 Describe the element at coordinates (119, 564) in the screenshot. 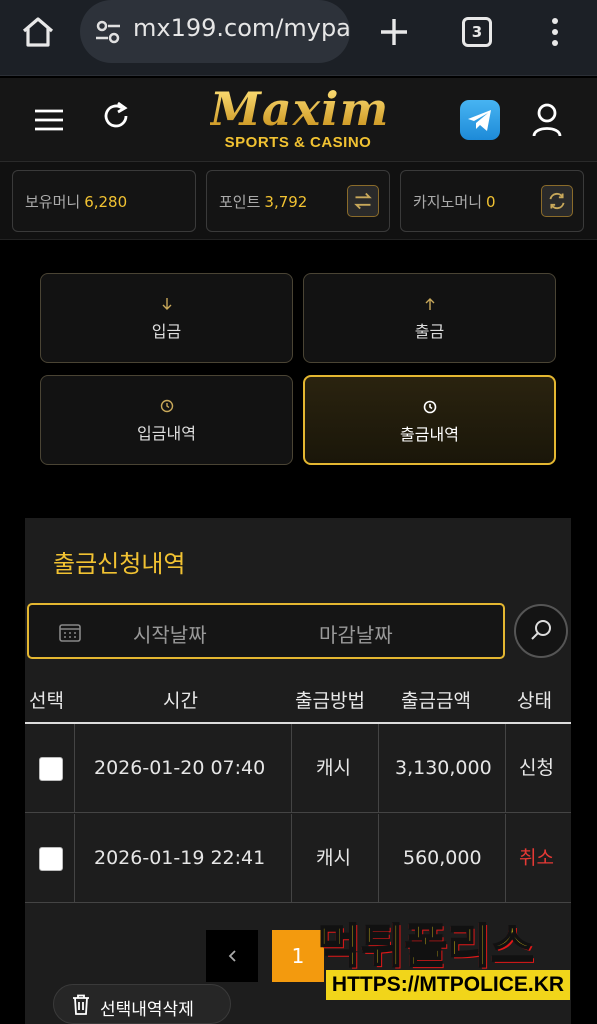

I see `panel-title: 출금신청내역` at that location.